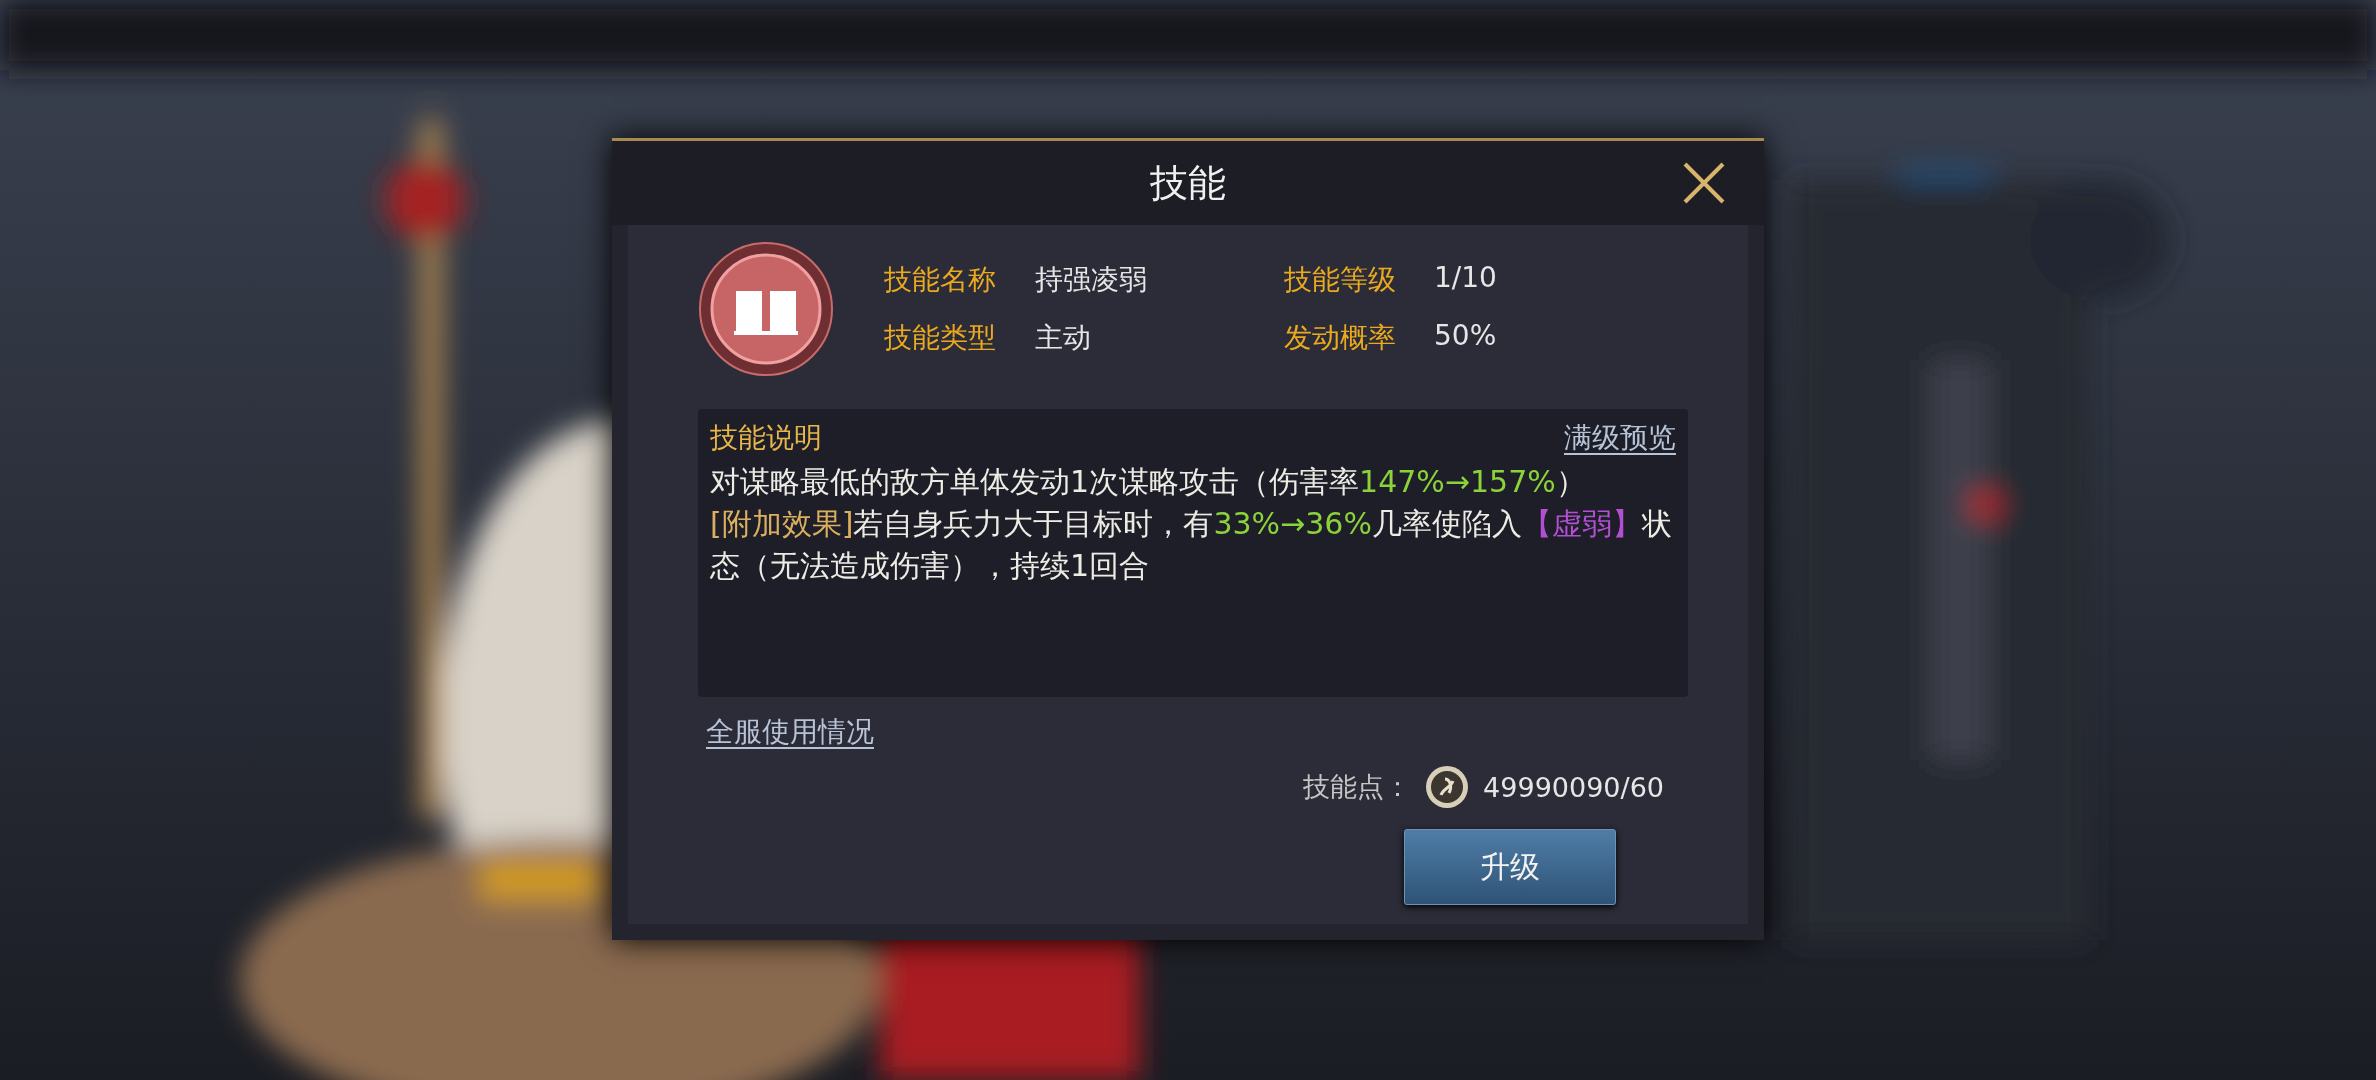 The width and height of the screenshot is (2376, 1080). Describe the element at coordinates (1063, 338) in the screenshot. I see `field-value: 主动` at that location.